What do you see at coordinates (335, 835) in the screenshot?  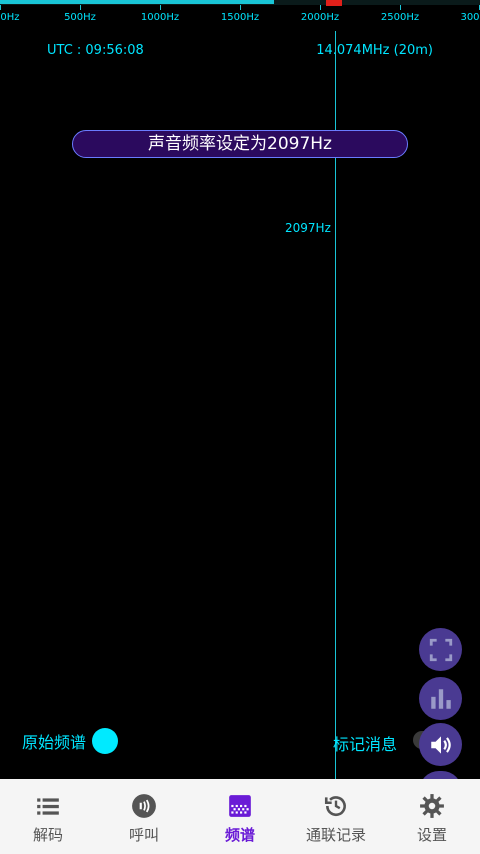 I see `nav-label: 通联记录` at bounding box center [335, 835].